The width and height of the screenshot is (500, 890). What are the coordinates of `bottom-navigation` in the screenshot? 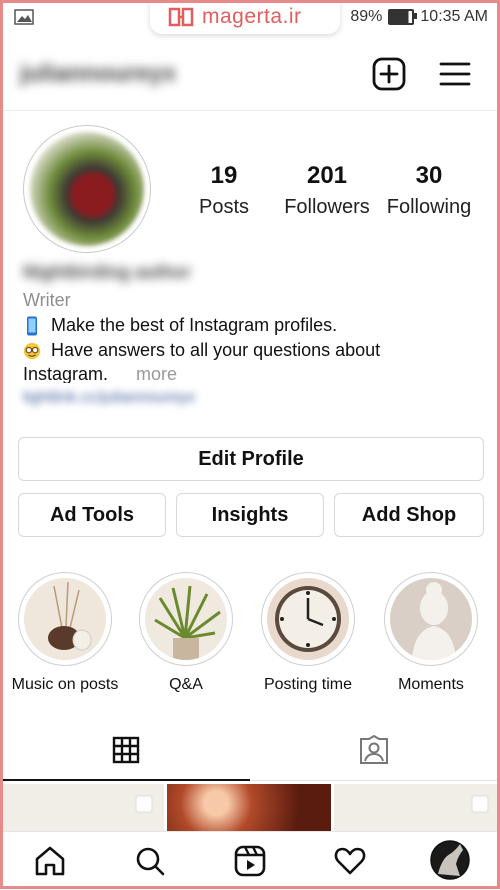 It's located at (250, 860).